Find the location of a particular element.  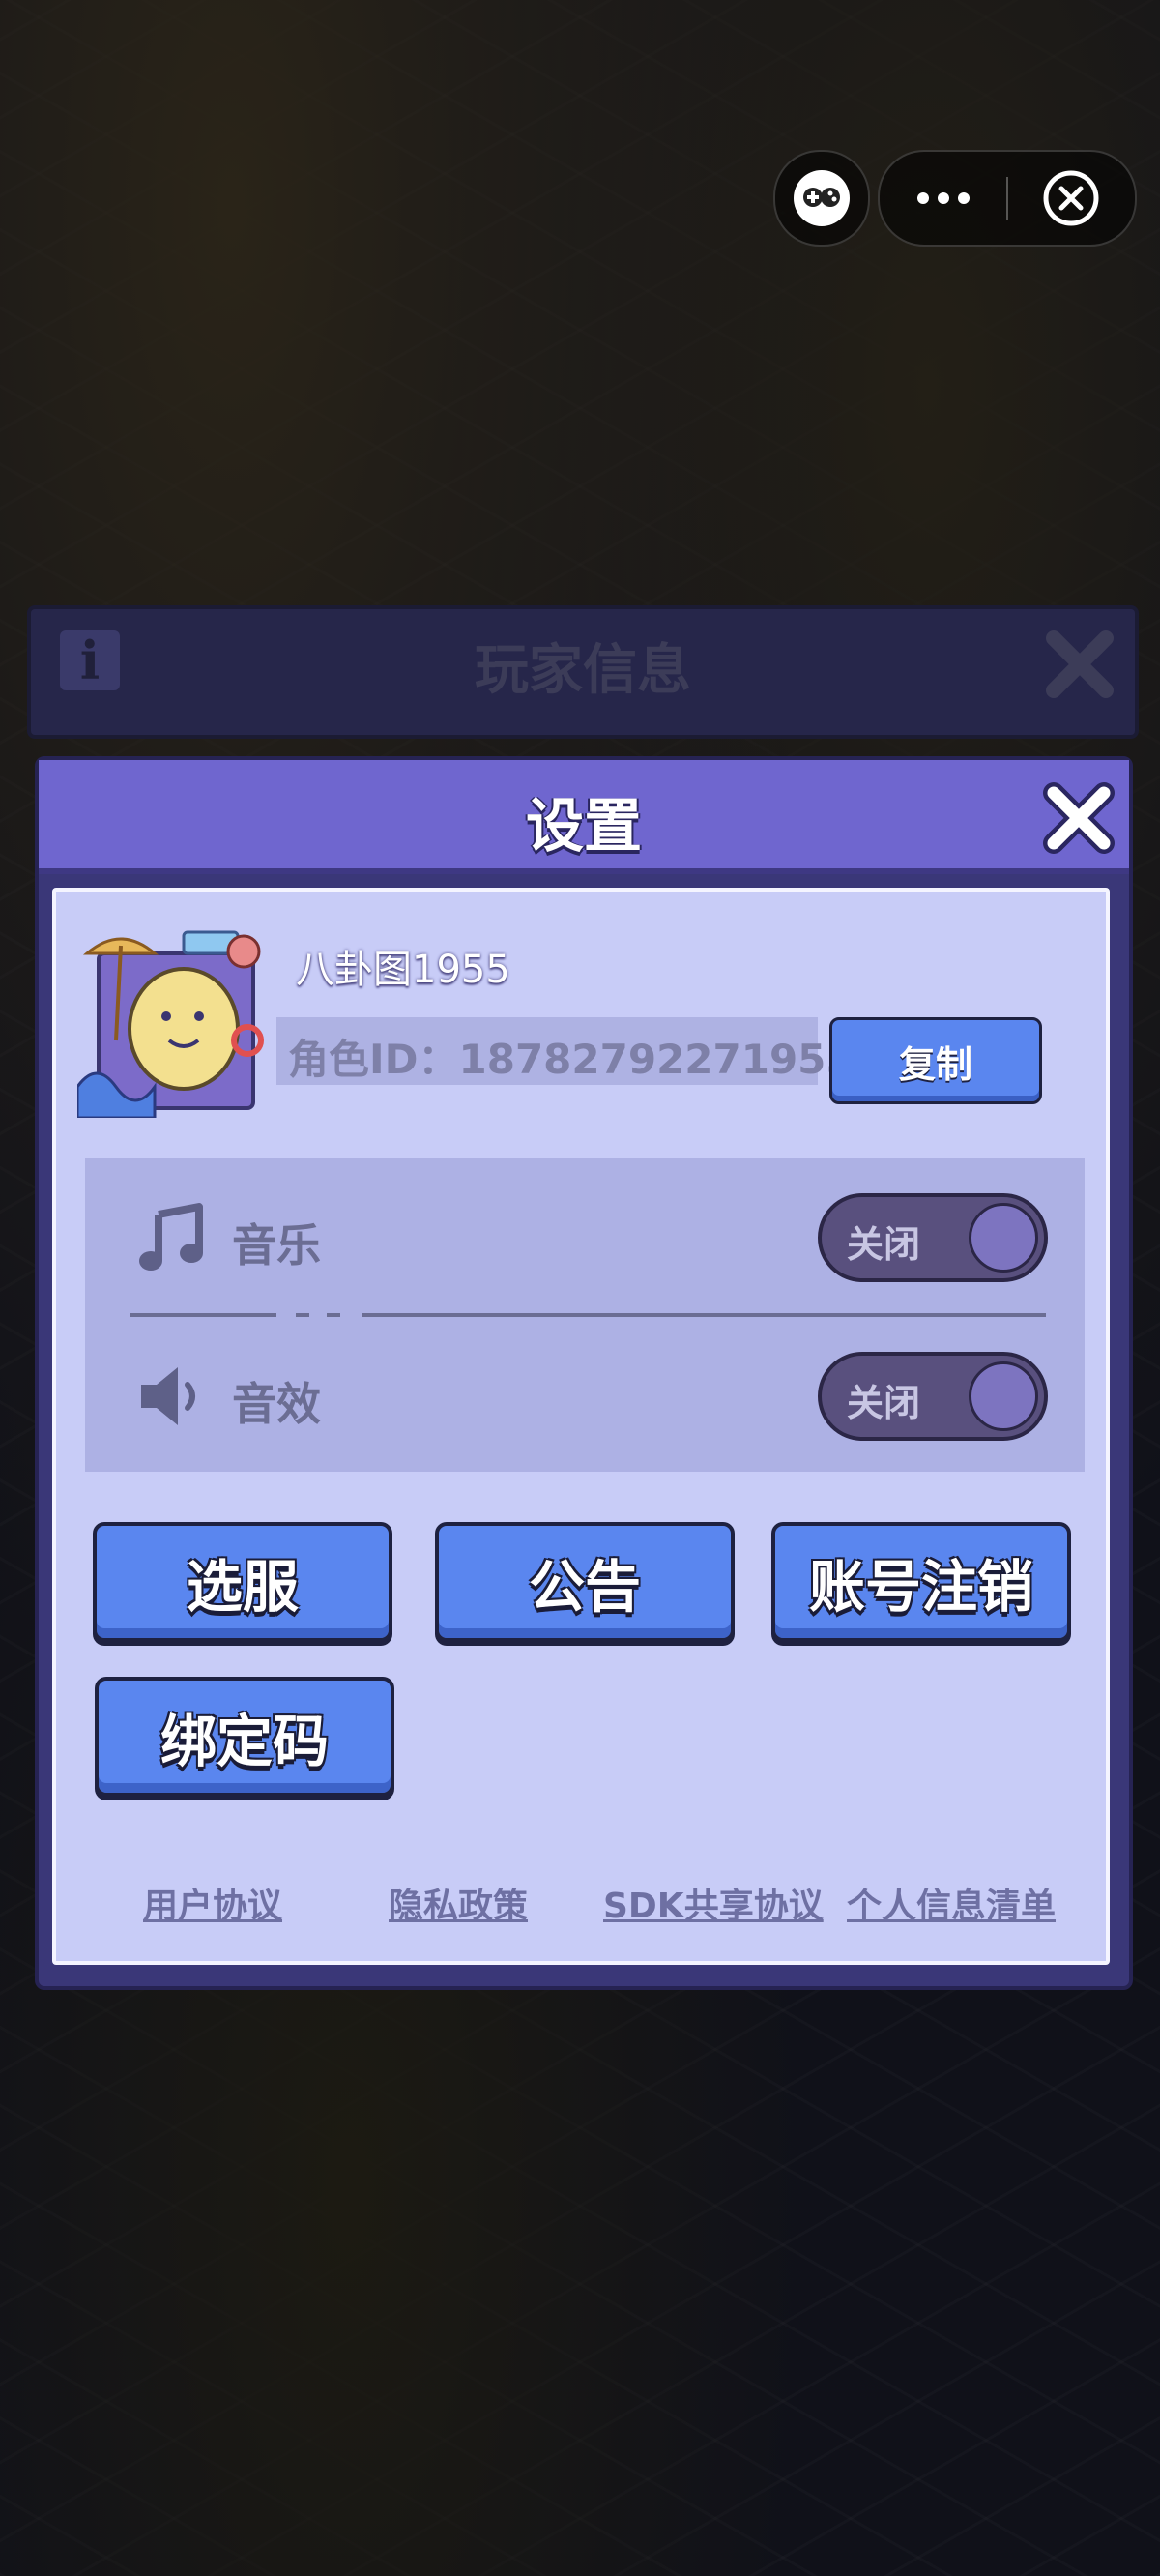

mini-program-capsule is located at coordinates (1008, 198).